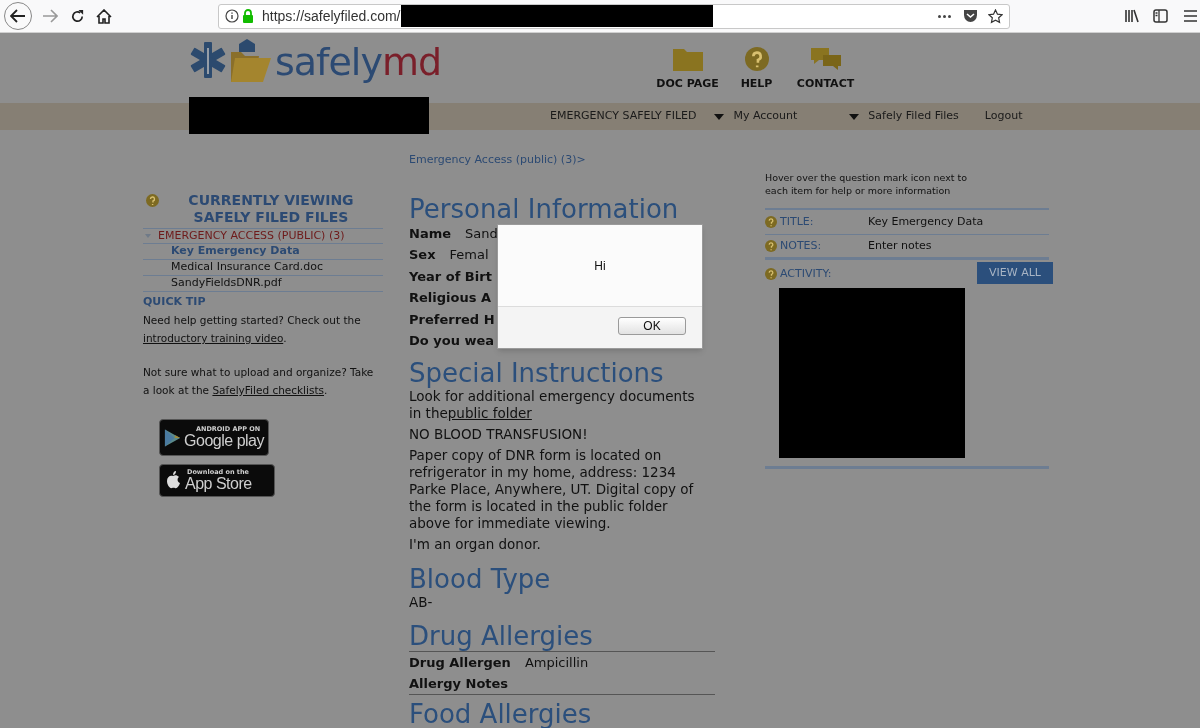  Describe the element at coordinates (806, 274) in the screenshot. I see `field-label: ACTIVITY:` at that location.